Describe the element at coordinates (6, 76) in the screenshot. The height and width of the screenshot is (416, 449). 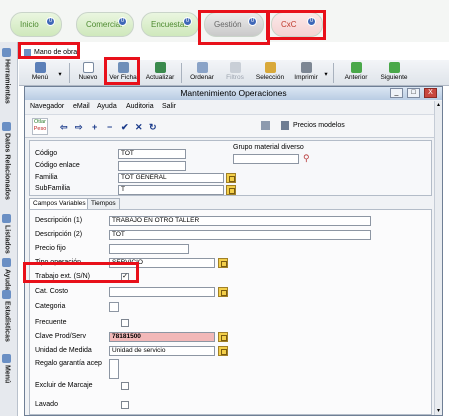
I see `sidebar-item-herramientas: Herramientas` at that location.